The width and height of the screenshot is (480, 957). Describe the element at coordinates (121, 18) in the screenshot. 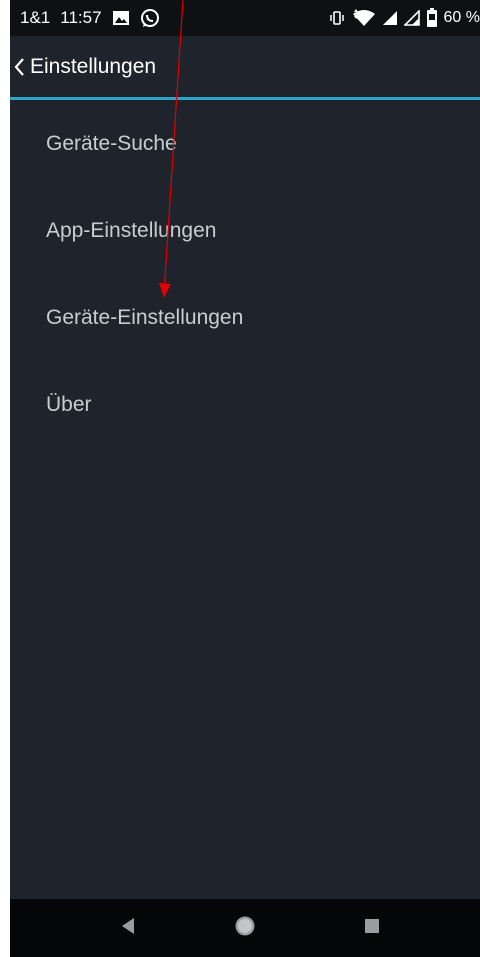

I see `image-icon` at that location.